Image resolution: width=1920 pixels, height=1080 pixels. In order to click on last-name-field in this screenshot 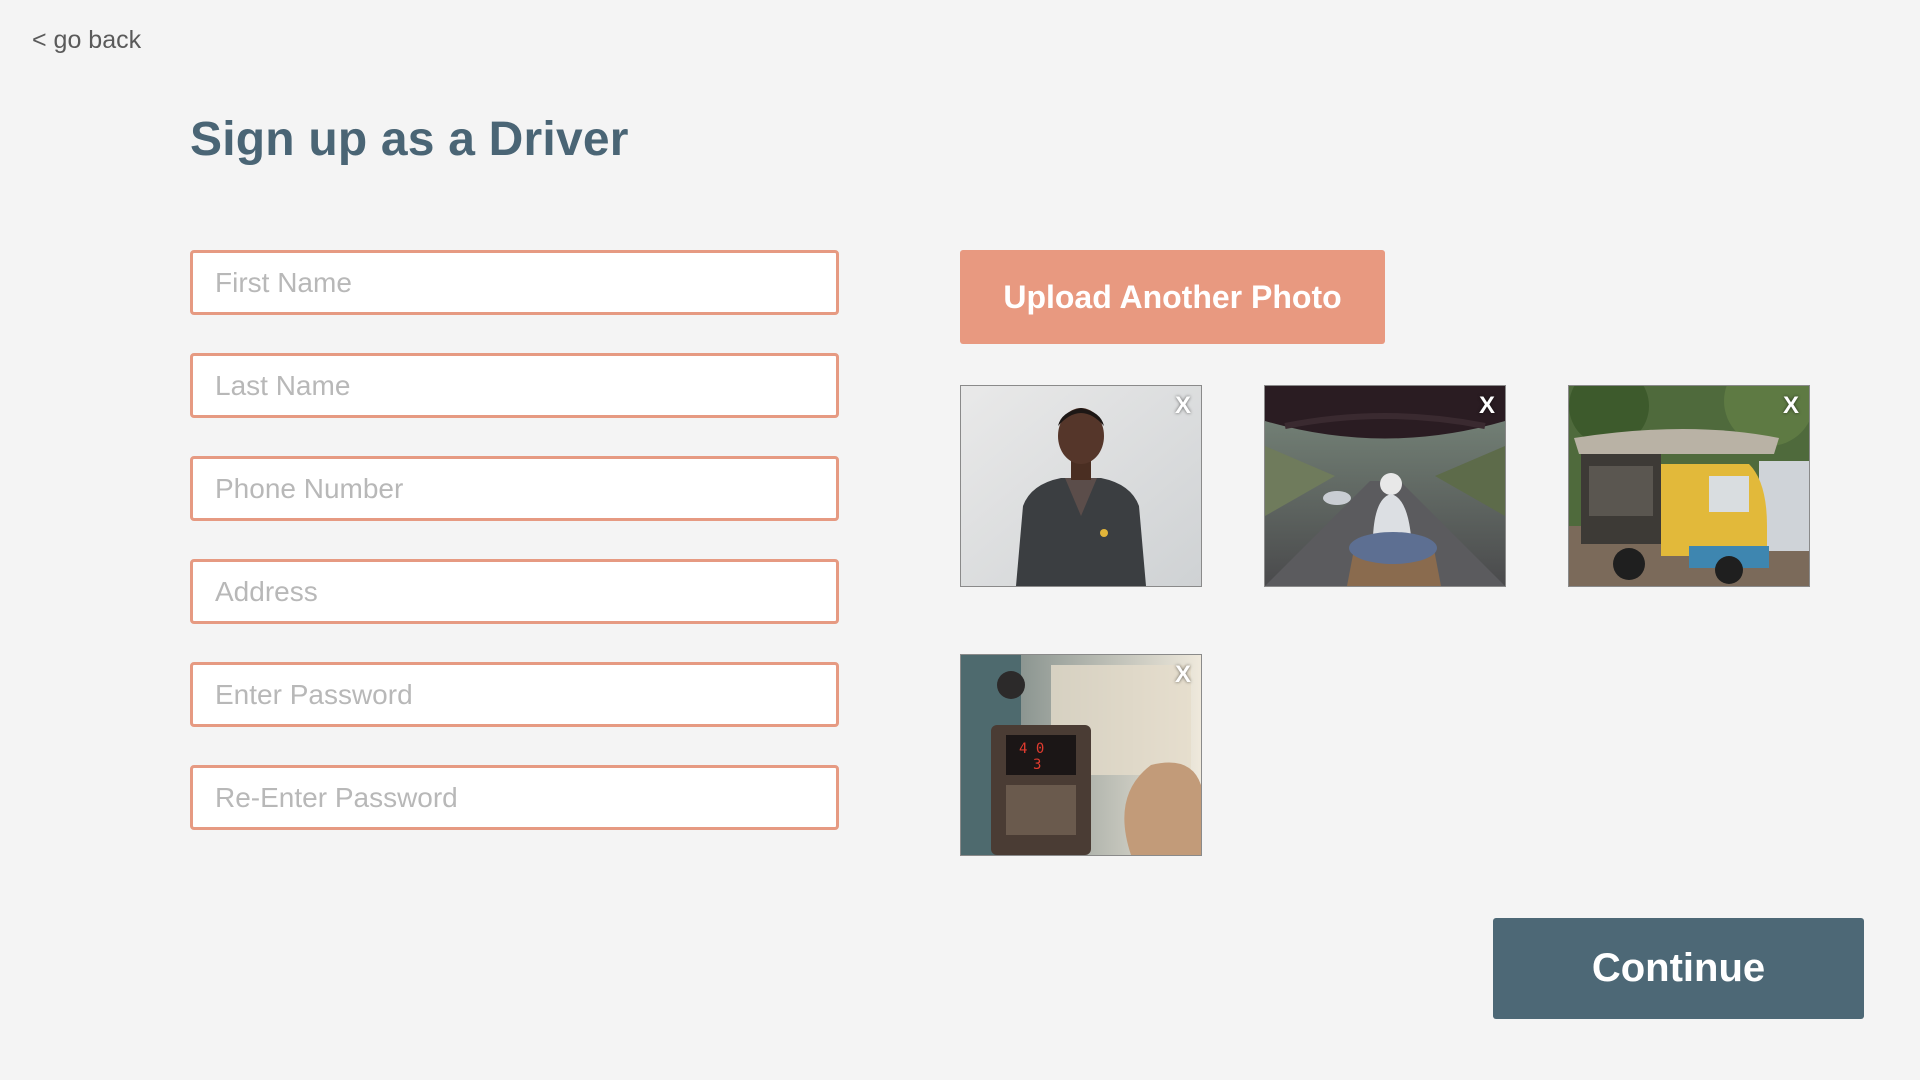, I will do `click(514, 385)`.